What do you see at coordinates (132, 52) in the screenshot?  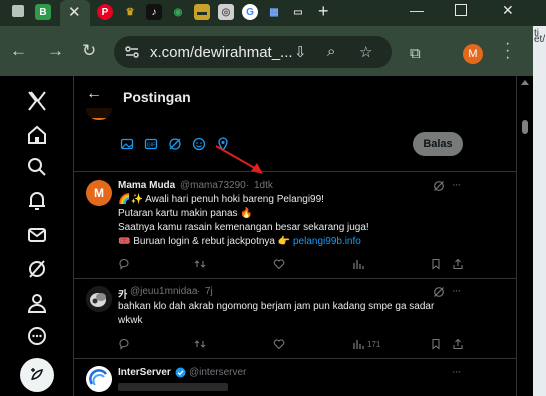 I see `site-info-icon` at bounding box center [132, 52].